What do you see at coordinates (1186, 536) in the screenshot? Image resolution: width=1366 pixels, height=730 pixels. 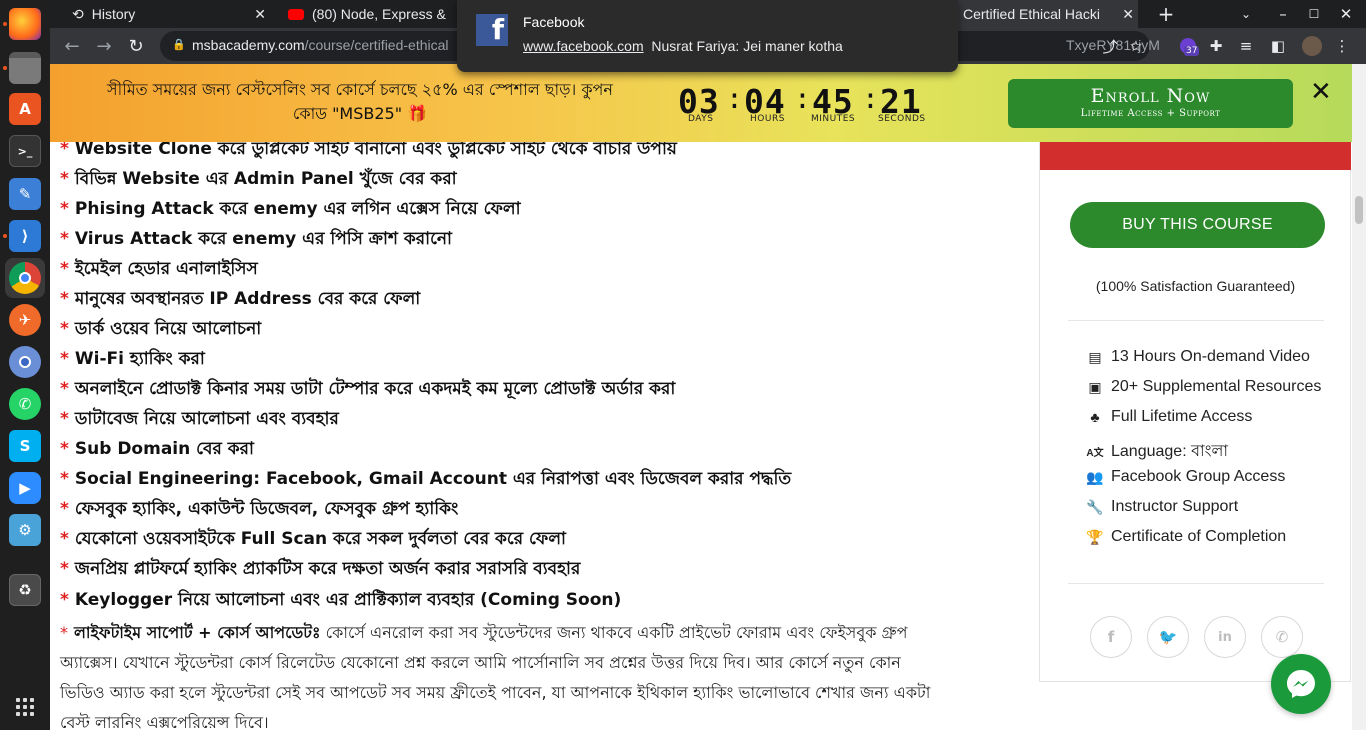 I see `include-item: 🏆 Certificate of Completion` at bounding box center [1186, 536].